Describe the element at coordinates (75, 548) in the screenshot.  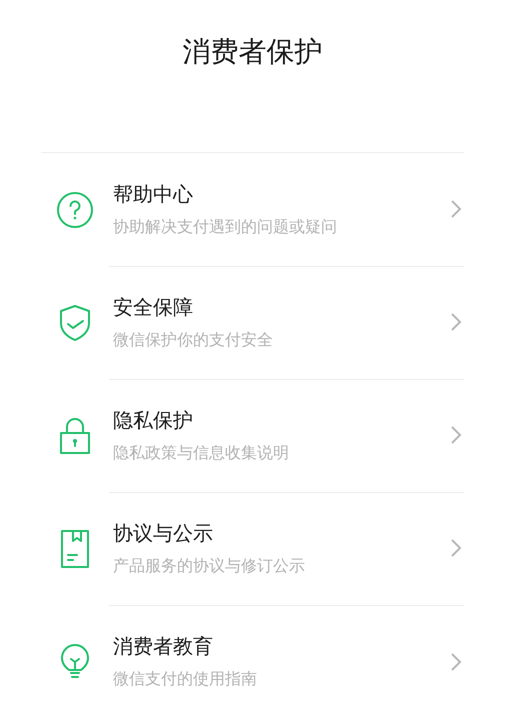
I see `document-icon` at that location.